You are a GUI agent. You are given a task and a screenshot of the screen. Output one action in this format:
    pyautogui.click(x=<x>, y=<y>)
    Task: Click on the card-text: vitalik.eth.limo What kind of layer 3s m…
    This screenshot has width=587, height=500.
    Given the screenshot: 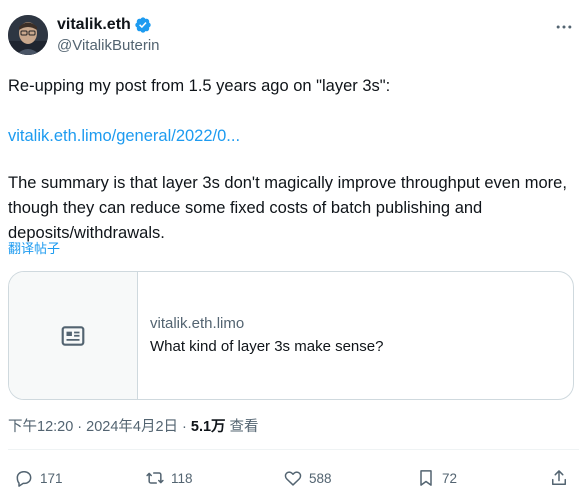 What is the action you would take?
    pyautogui.click(x=260, y=335)
    